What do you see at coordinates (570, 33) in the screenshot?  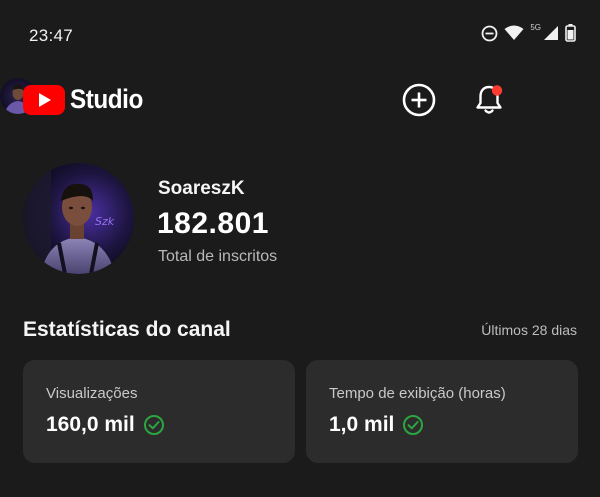 I see `battery-icon` at bounding box center [570, 33].